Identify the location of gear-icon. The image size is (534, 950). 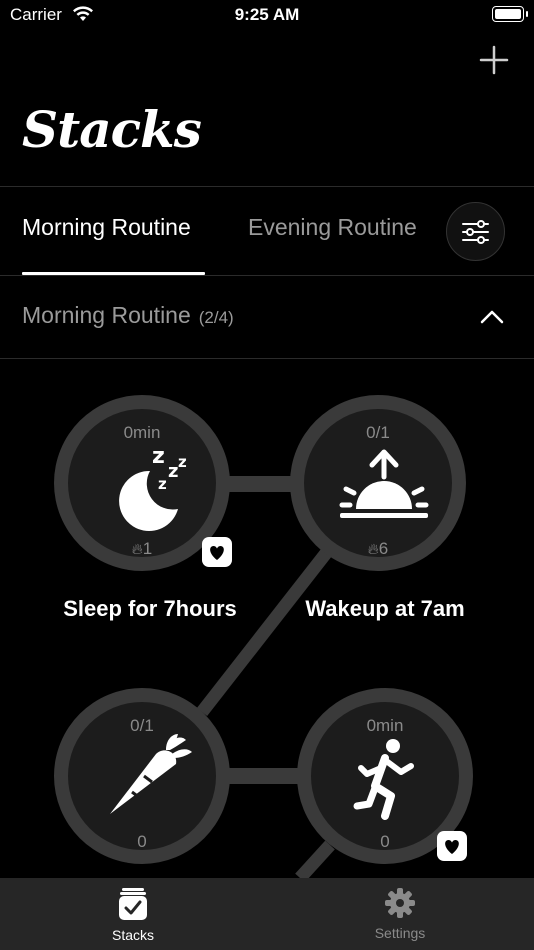
(400, 903).